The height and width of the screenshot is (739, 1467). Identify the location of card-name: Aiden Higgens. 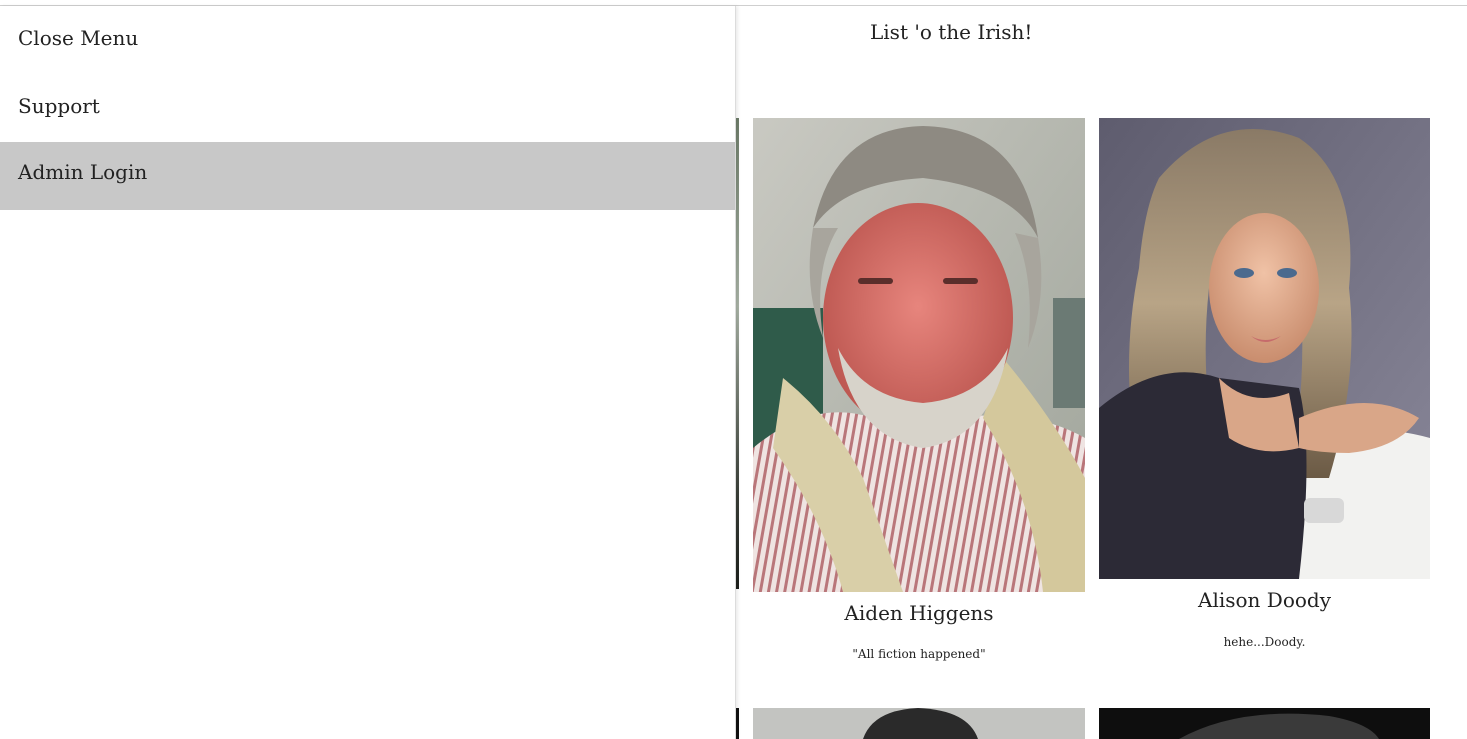
(919, 613).